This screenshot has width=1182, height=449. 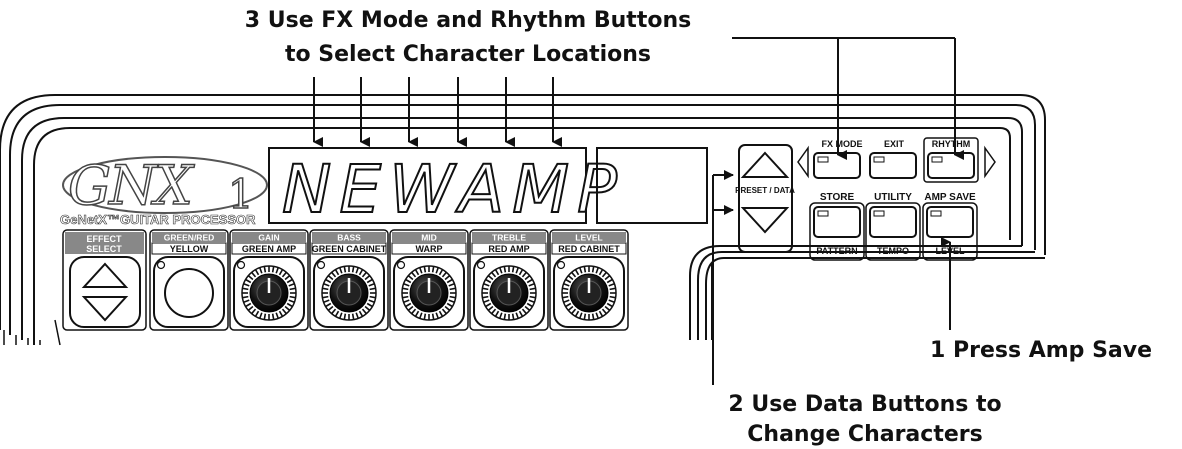 What do you see at coordinates (189, 293) in the screenshot?
I see `footswitch-button` at bounding box center [189, 293].